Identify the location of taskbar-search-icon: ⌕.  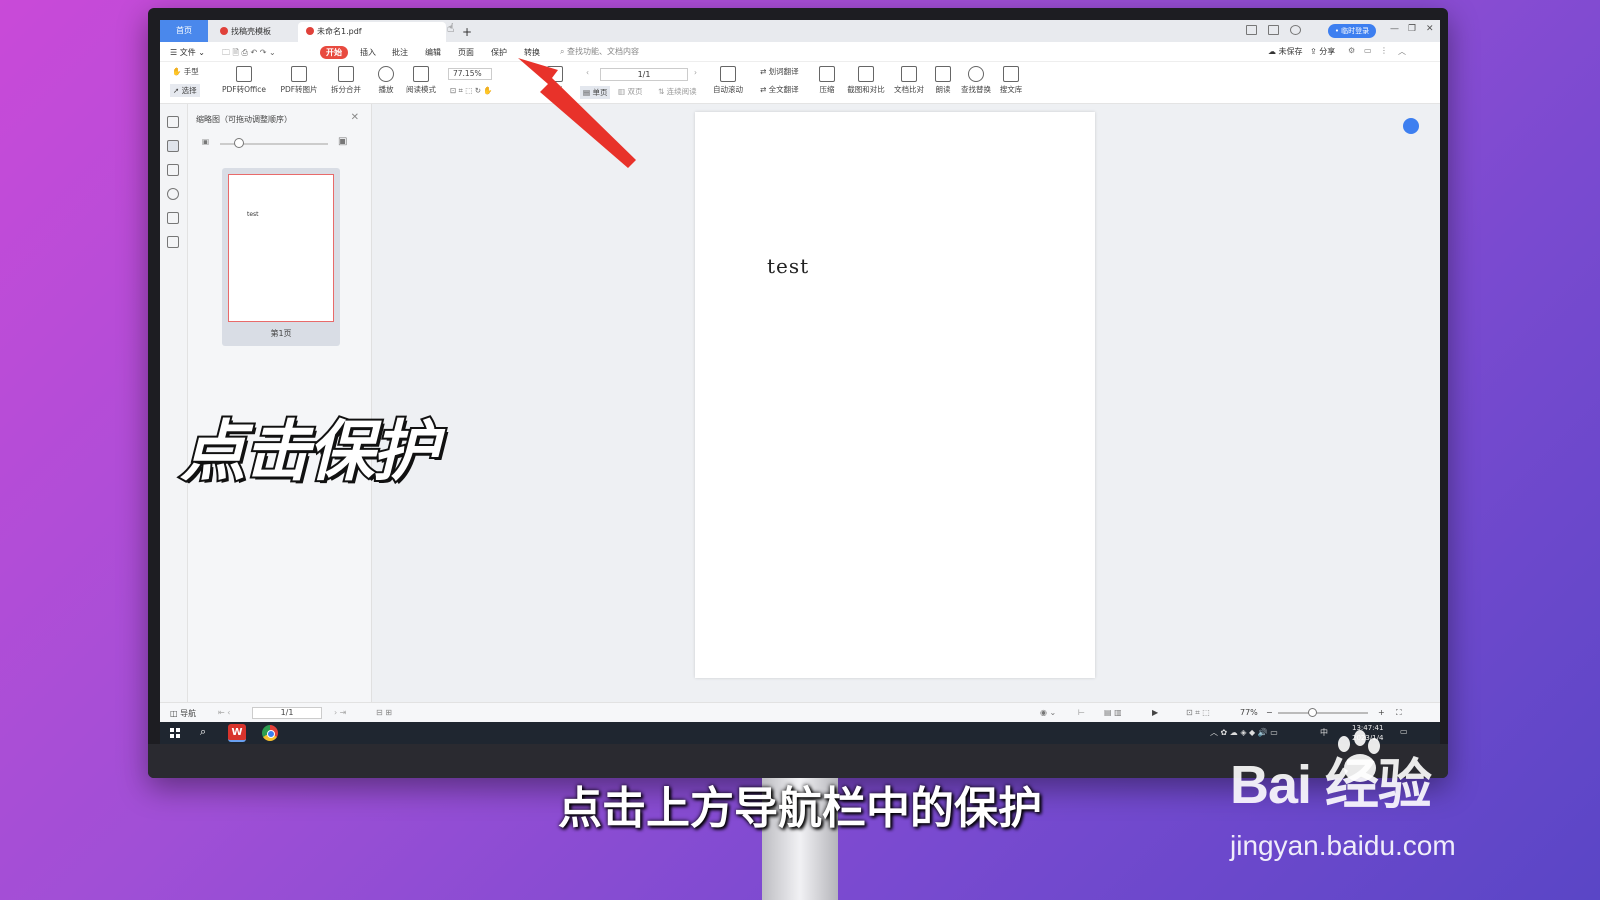
(203, 732).